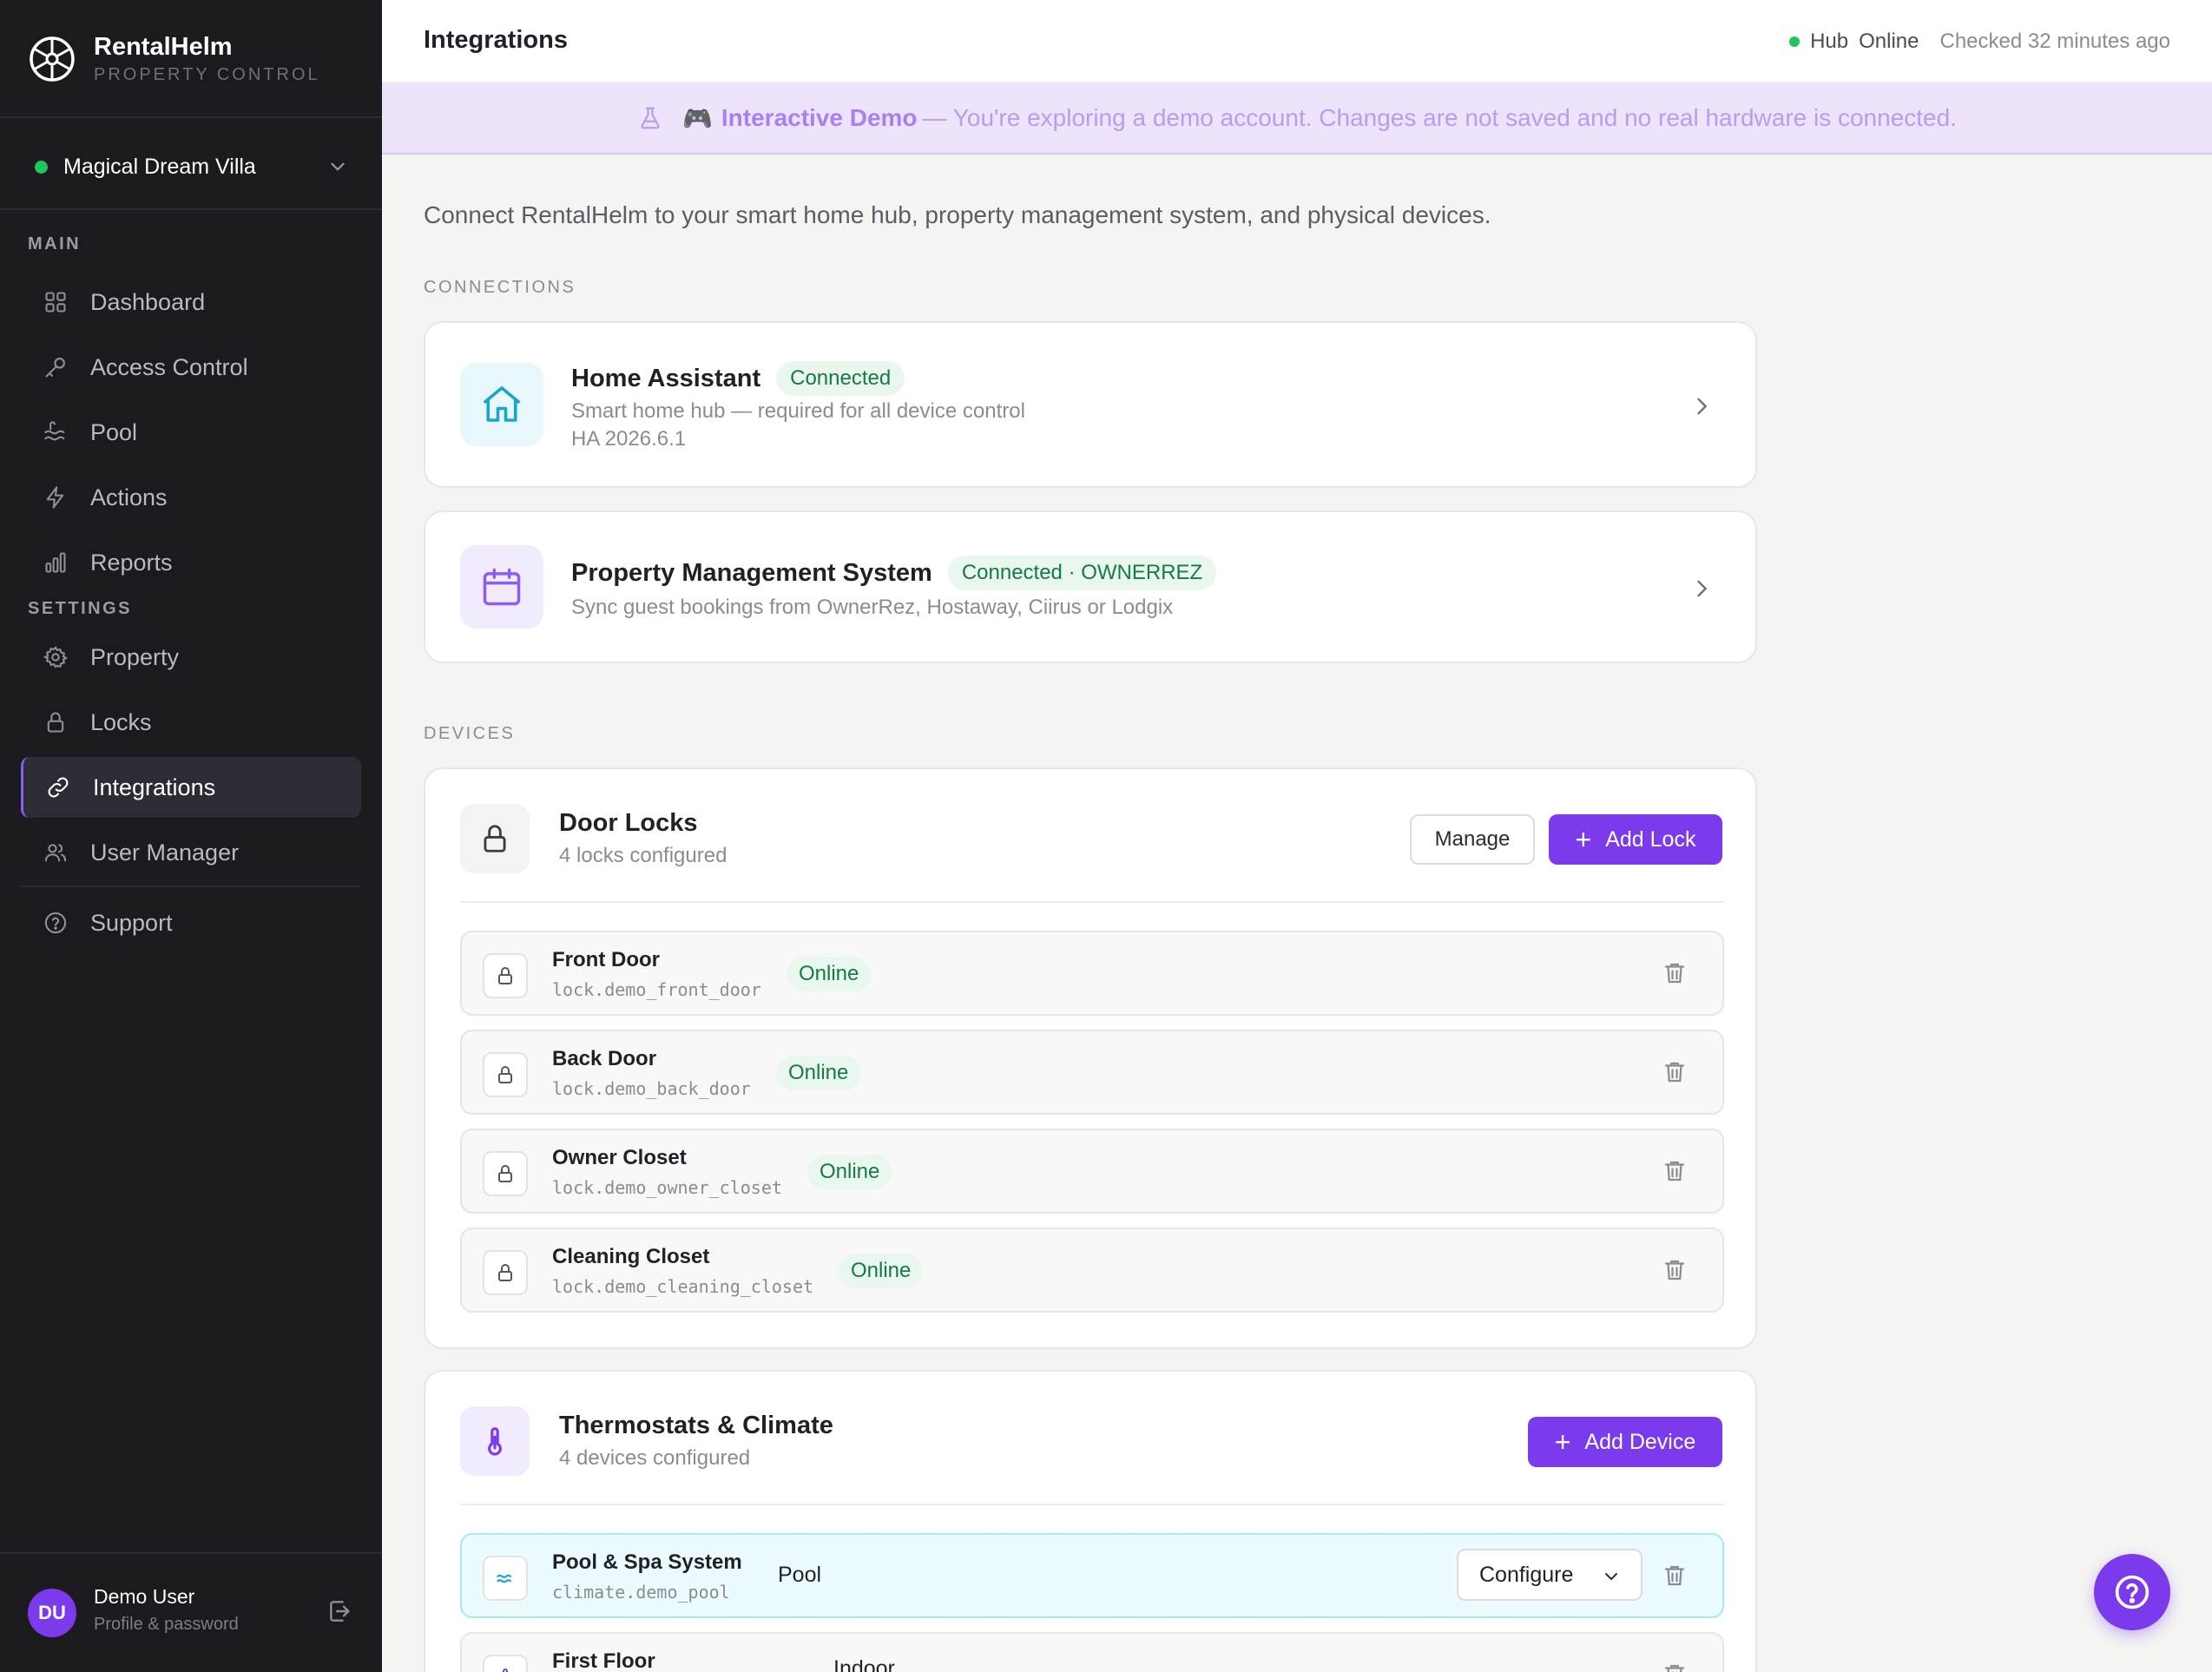  I want to click on sidebar-item-label: Integrations, so click(154, 787).